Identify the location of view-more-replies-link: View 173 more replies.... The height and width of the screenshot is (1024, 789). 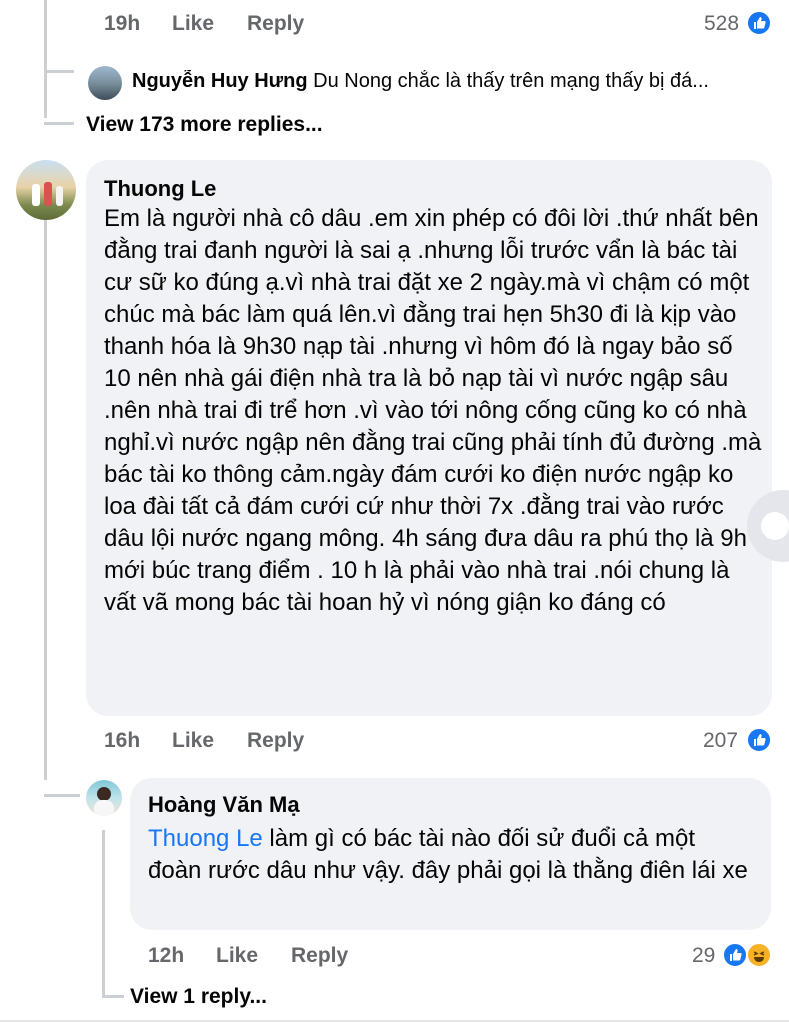
(204, 125).